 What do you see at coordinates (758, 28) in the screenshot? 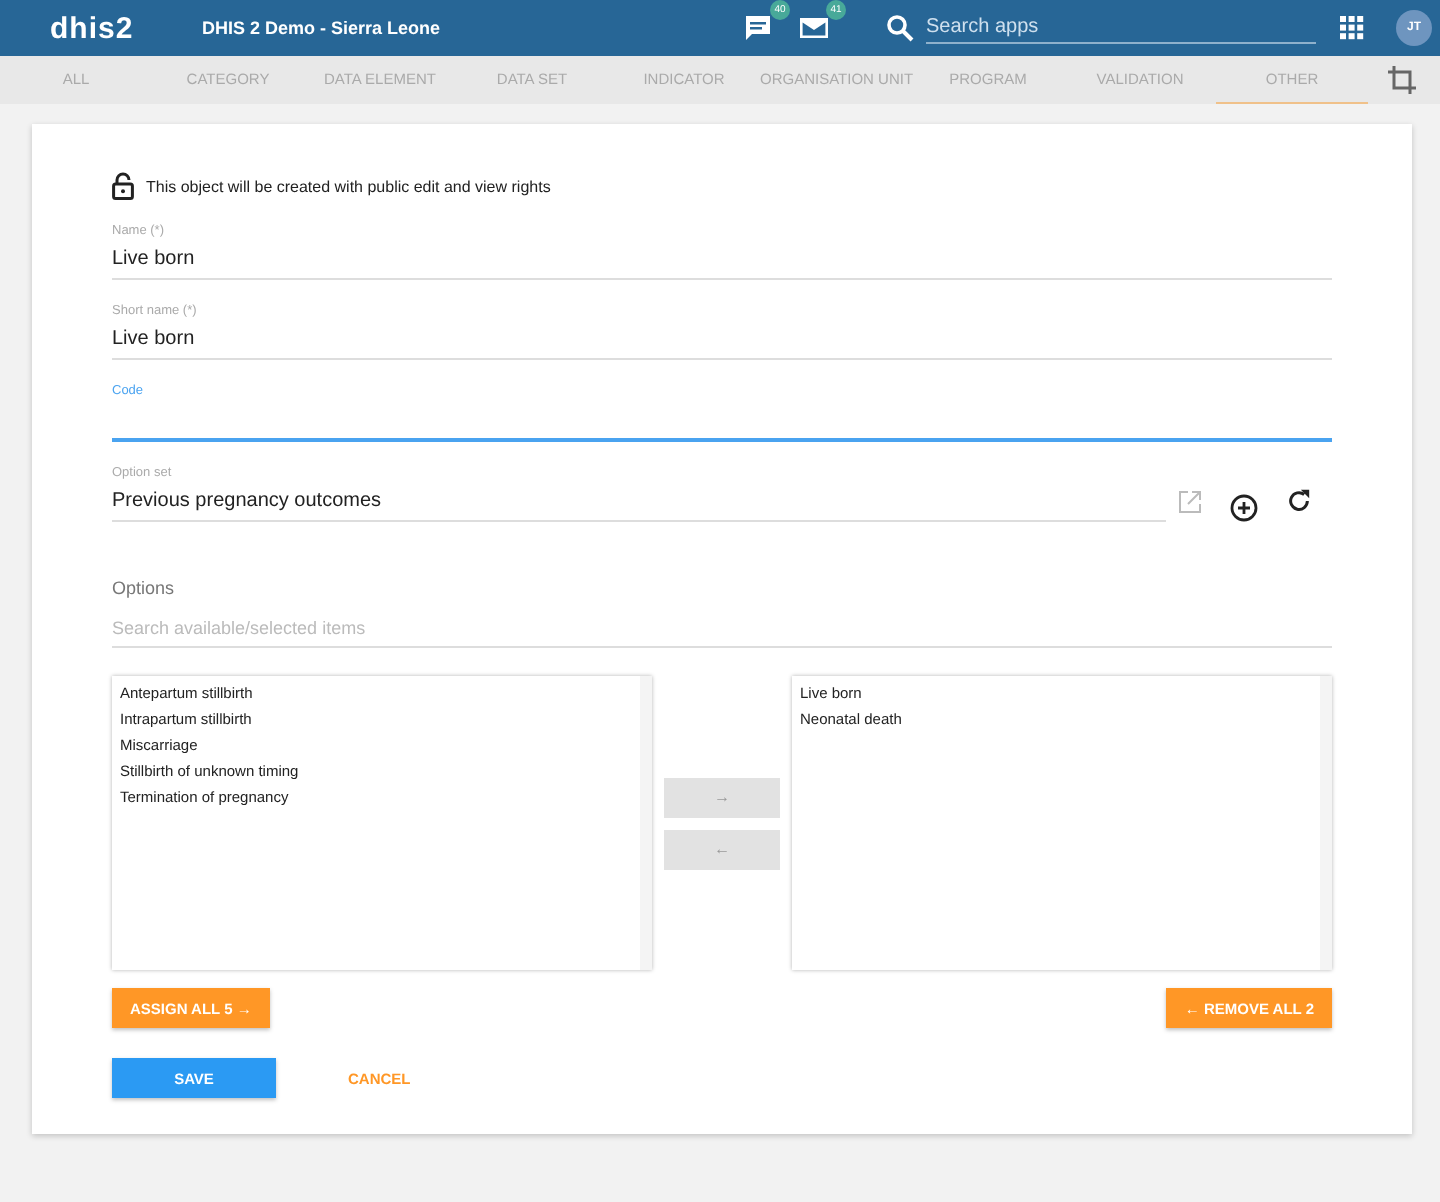
I see `chat-icon` at bounding box center [758, 28].